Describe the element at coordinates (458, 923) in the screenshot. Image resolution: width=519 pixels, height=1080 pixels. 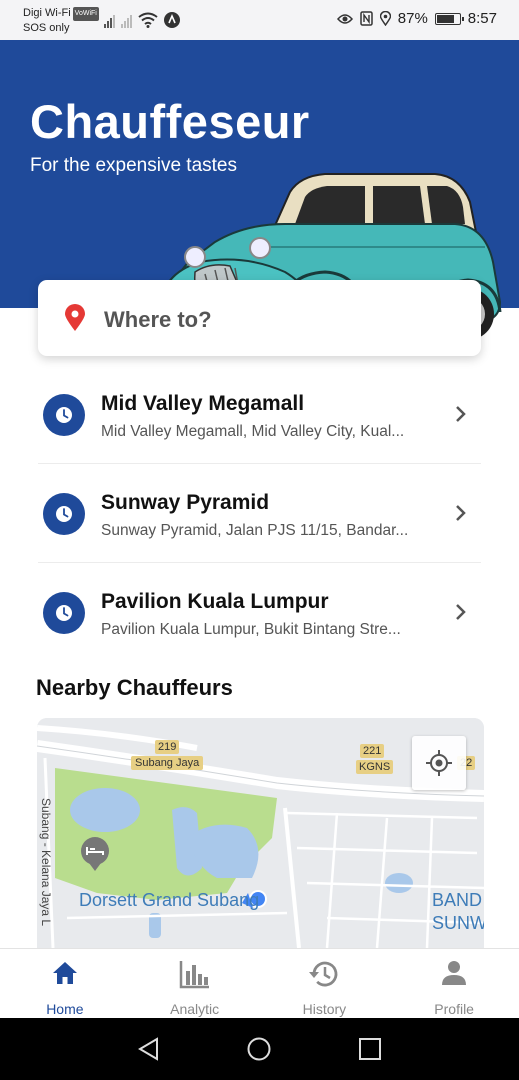
I see `map-label-area: SUNW` at that location.